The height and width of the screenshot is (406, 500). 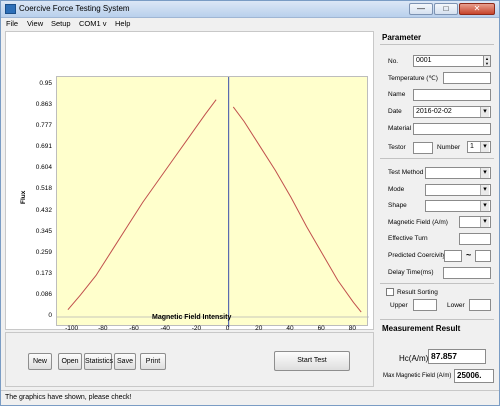 What do you see at coordinates (43, 231) in the screenshot?
I see `y-tick-label: 0.345` at bounding box center [43, 231].